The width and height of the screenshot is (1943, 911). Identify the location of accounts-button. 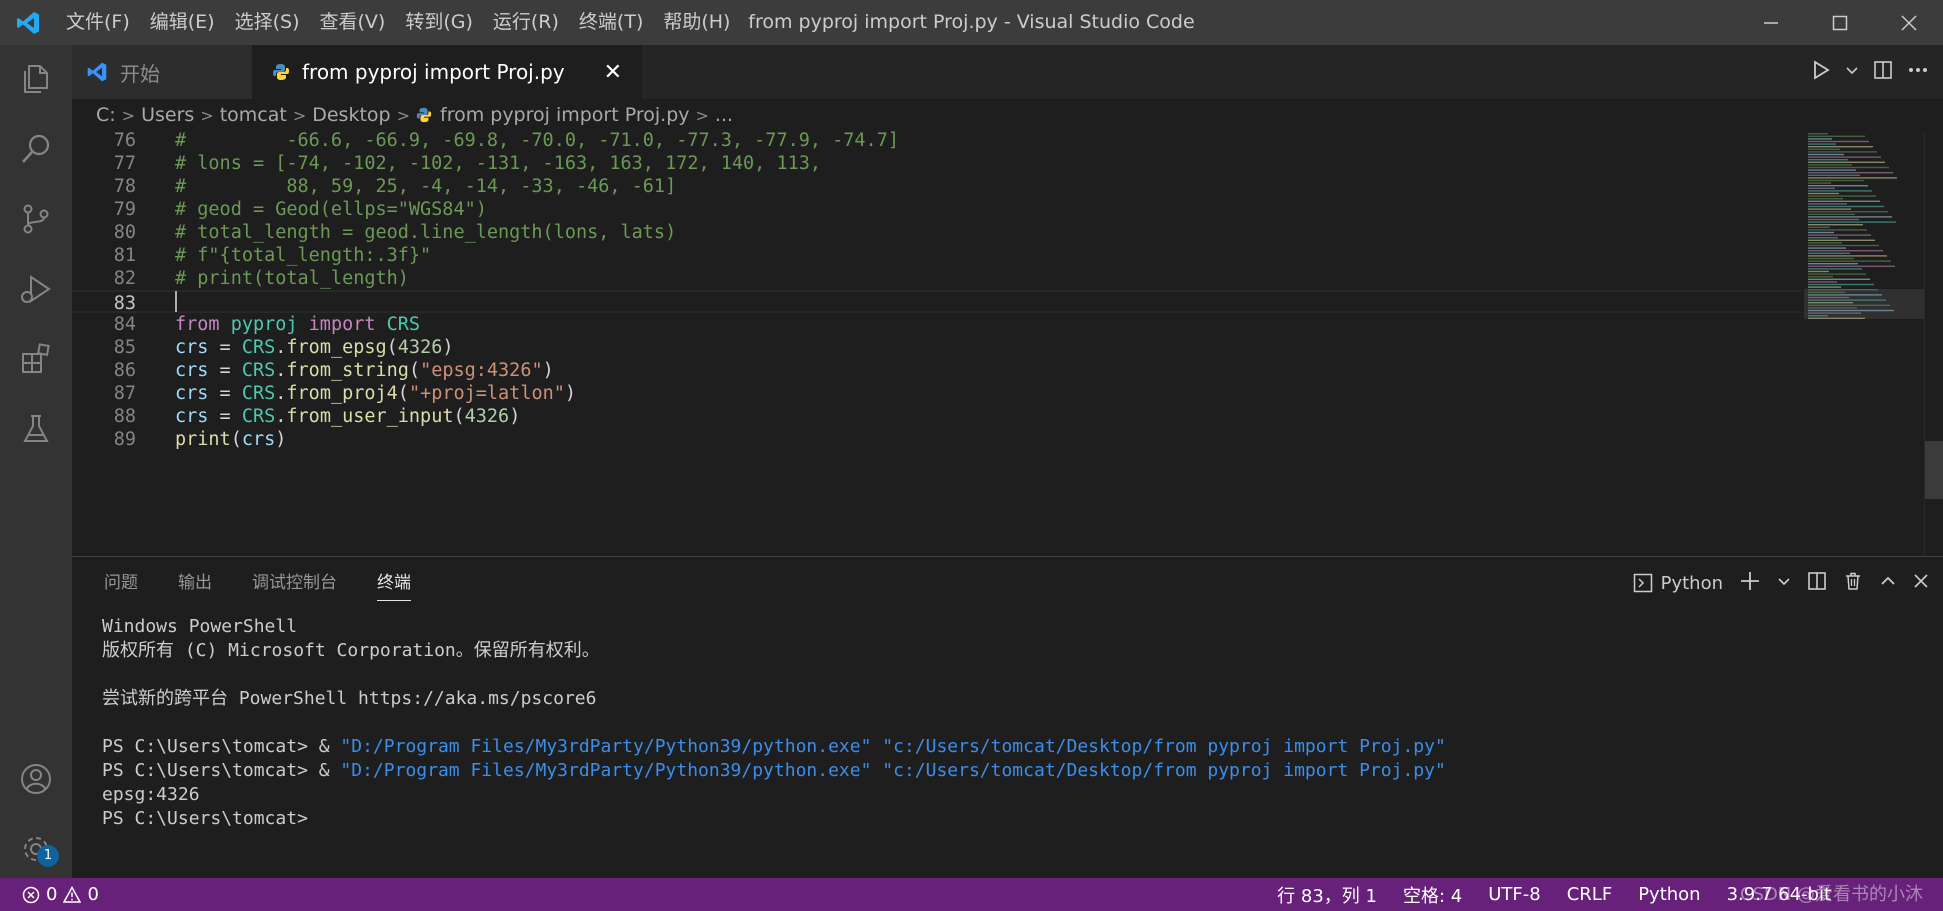
(36, 779).